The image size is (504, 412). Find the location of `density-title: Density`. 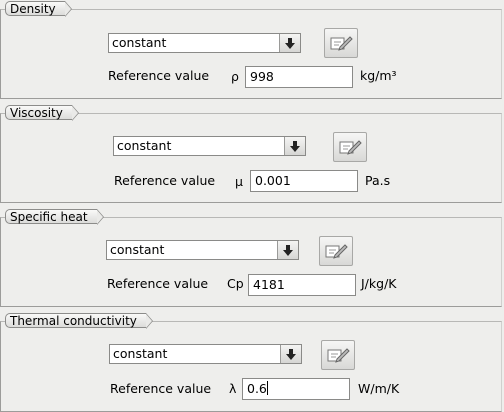

density-title: Density is located at coordinates (38, 9).